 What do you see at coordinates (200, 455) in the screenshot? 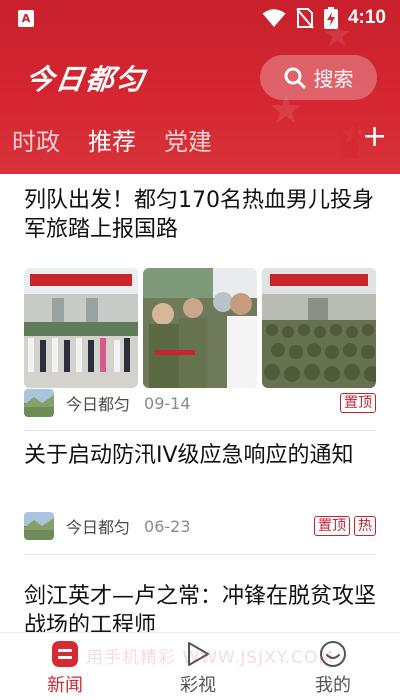
I see `news-title: 关于启动防汛IV级应急响应的通知` at bounding box center [200, 455].